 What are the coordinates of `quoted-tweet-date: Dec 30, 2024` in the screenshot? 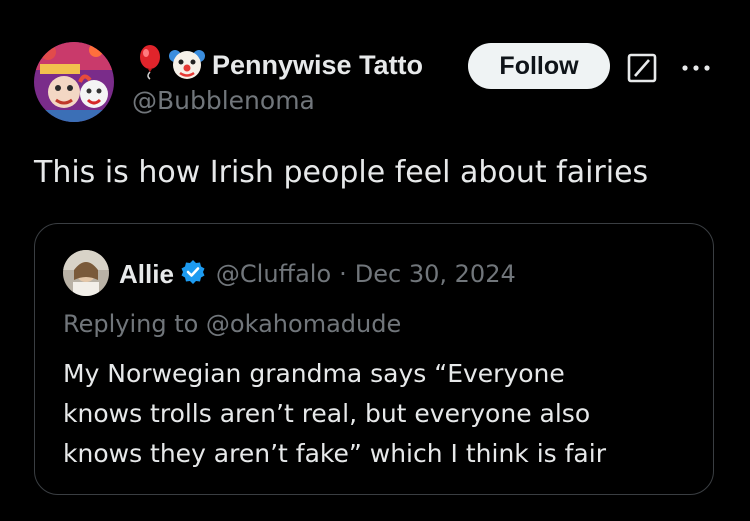 It's located at (435, 274).